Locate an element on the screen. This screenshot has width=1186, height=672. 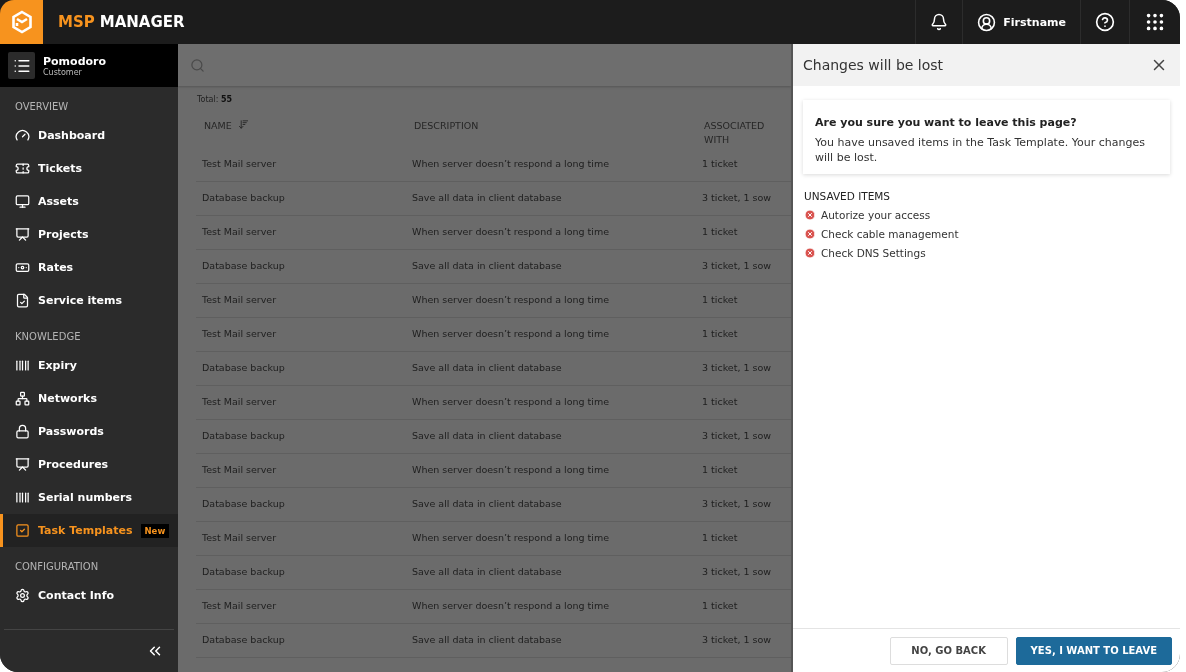
ticket-icon is located at coordinates (22, 168).